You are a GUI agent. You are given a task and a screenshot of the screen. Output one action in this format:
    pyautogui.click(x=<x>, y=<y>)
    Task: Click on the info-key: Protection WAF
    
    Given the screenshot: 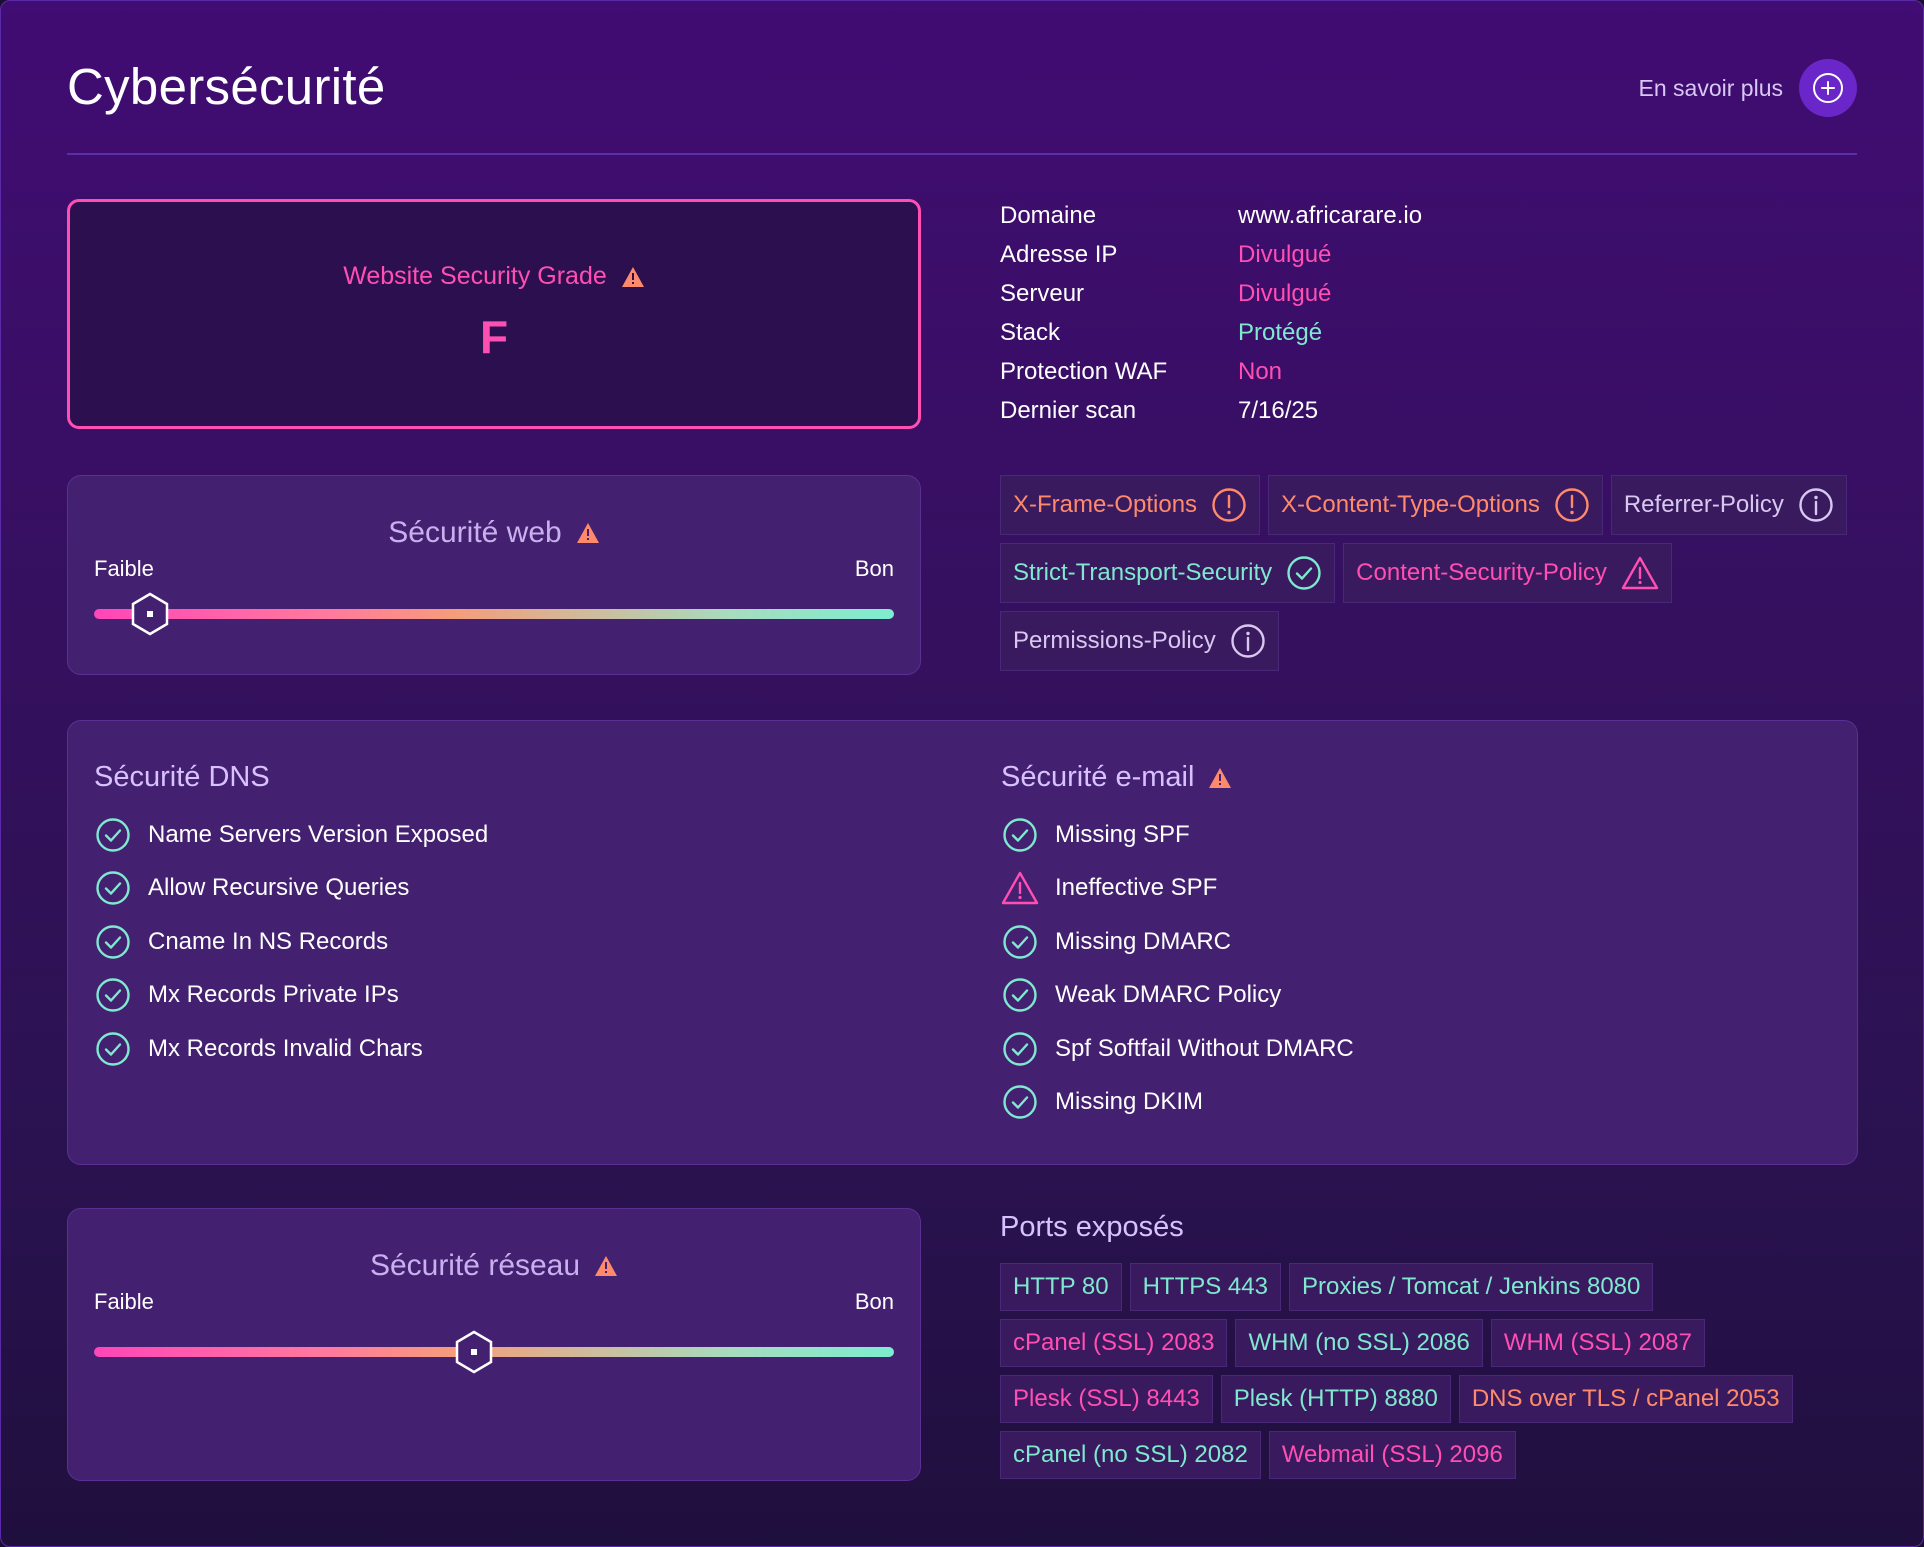 What is the action you would take?
    pyautogui.click(x=1084, y=371)
    